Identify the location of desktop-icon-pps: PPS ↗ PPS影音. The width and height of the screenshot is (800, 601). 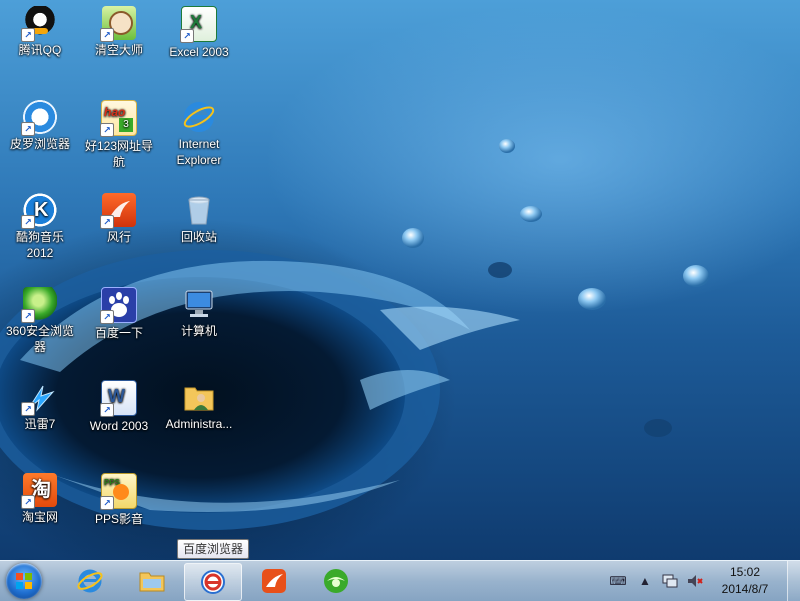
(119, 500).